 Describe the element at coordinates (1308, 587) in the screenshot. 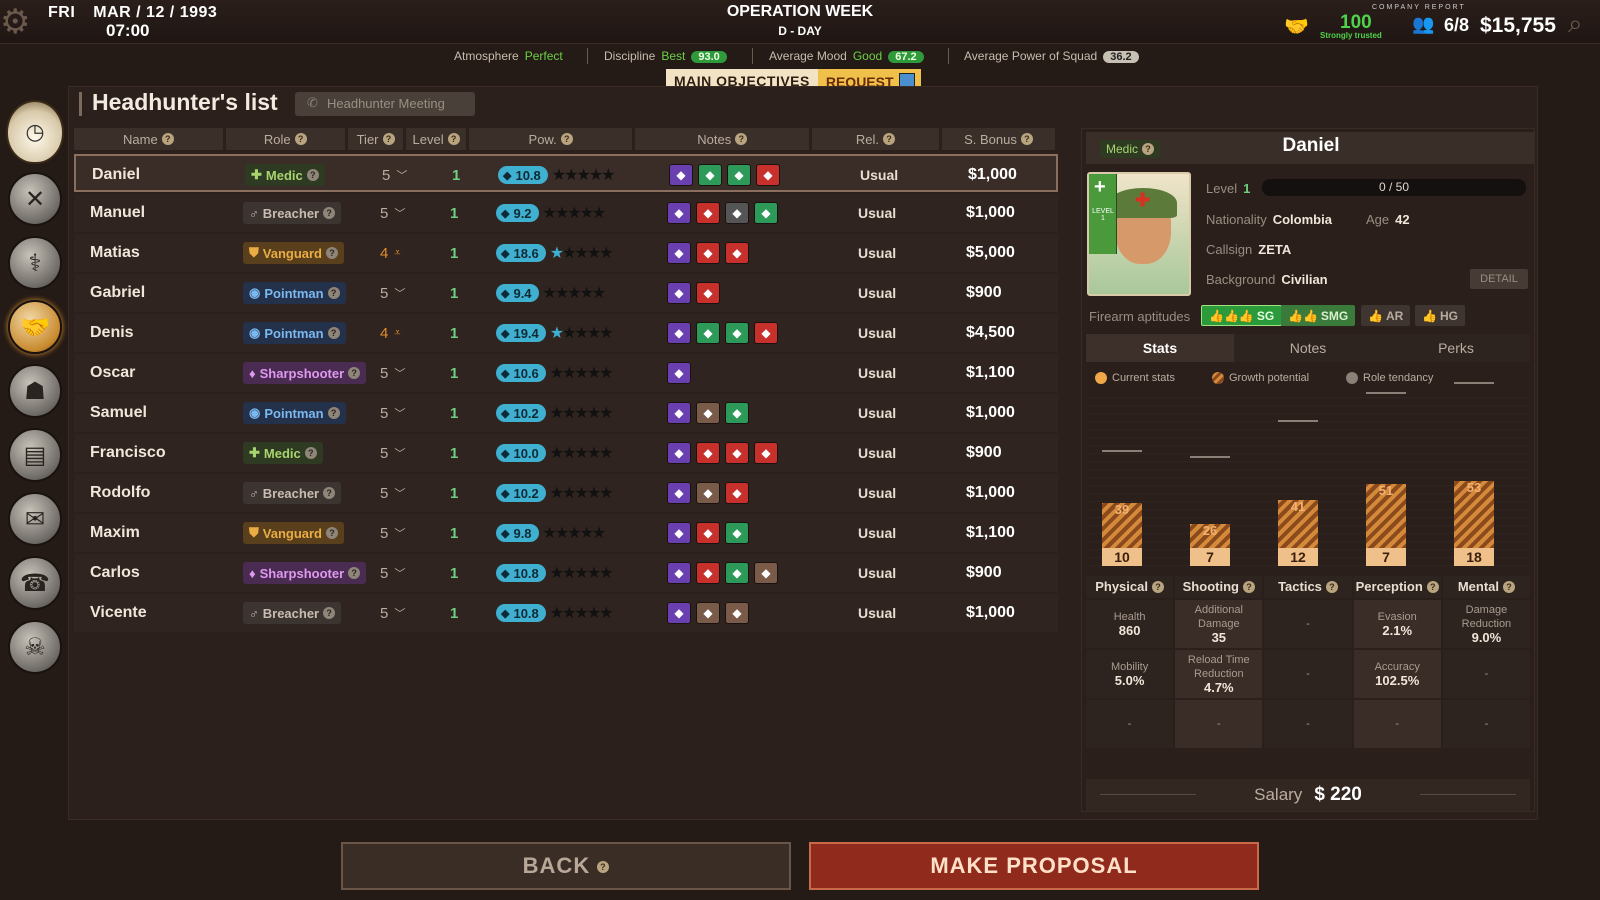

I see `stat-header: Tactics?` at that location.